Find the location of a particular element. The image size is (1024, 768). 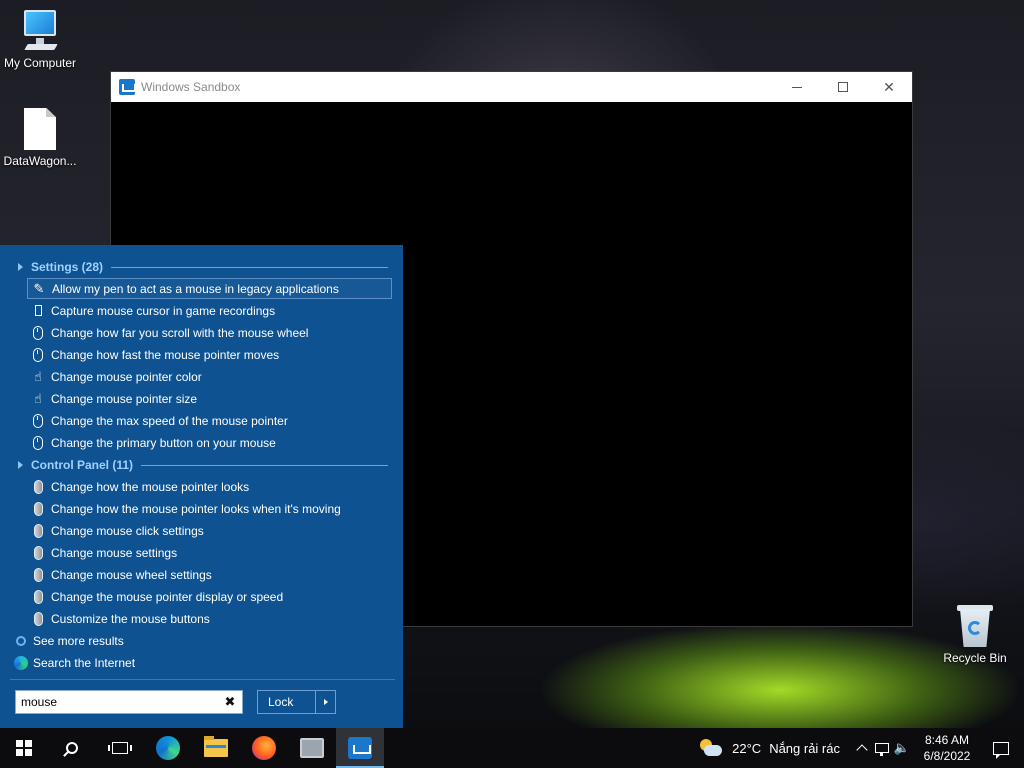

result-item: Change how fast the mouse pointer moves is located at coordinates (209, 354).